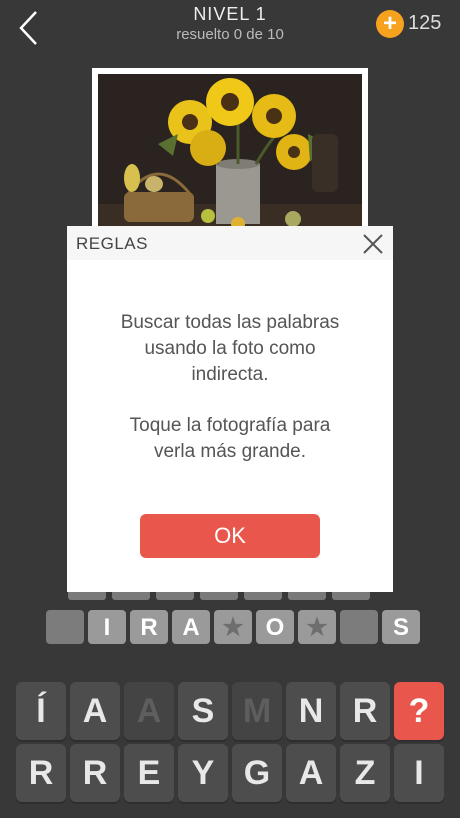 The width and height of the screenshot is (460, 818). Describe the element at coordinates (230, 425) in the screenshot. I see `rules-text-line: Toque la fotografía para` at that location.